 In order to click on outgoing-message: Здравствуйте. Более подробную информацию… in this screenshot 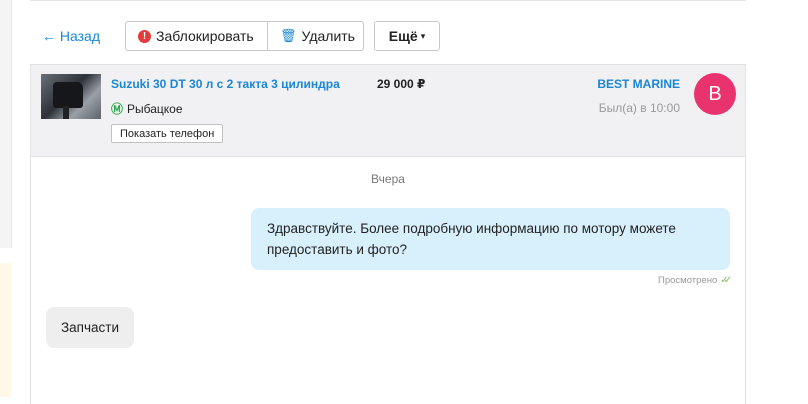, I will do `click(490, 239)`.